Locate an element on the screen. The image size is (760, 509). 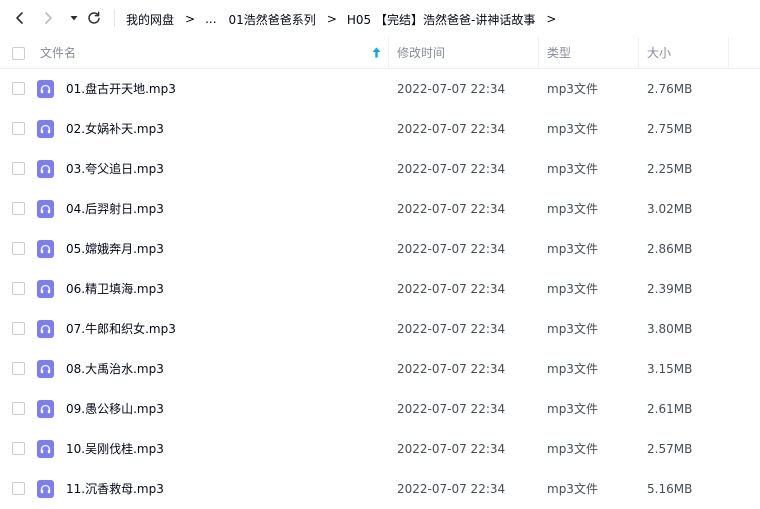
file-size: 3.02MB is located at coordinates (670, 209).